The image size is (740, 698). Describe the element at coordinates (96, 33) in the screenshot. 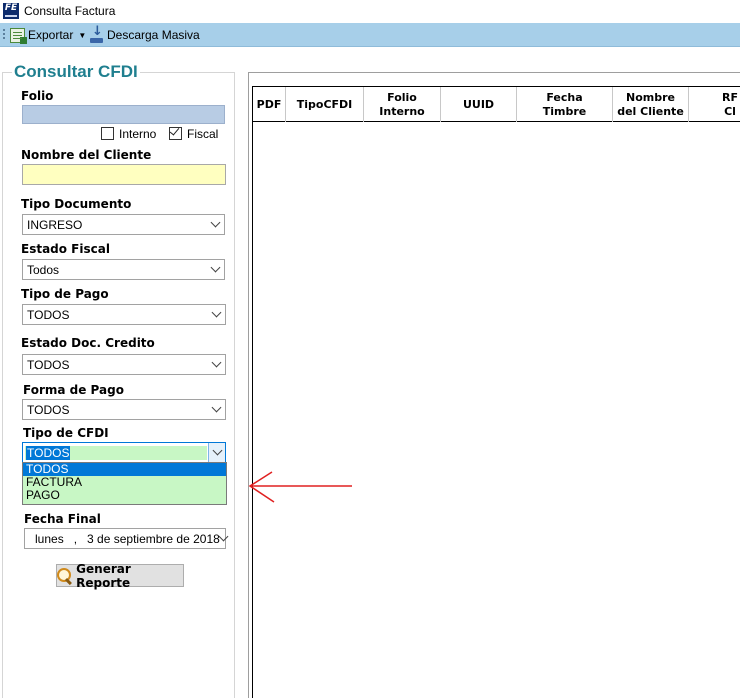

I see `download-icon` at that location.